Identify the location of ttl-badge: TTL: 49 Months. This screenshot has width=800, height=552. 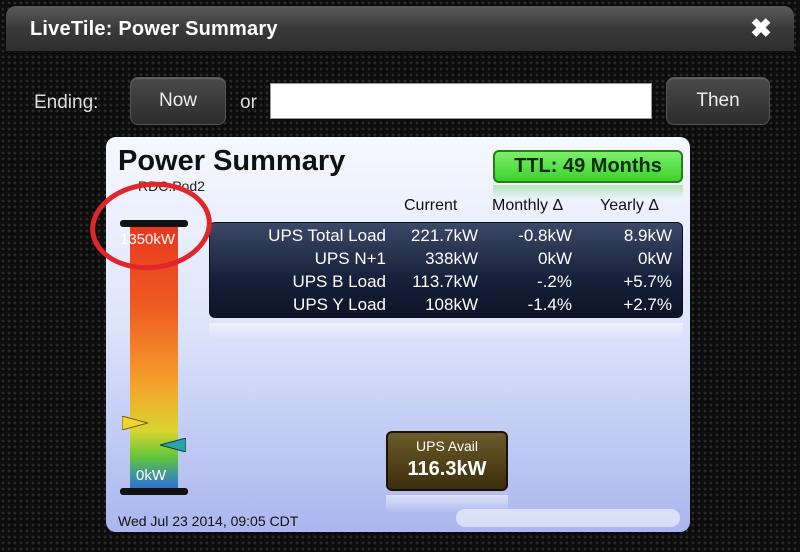
(588, 166).